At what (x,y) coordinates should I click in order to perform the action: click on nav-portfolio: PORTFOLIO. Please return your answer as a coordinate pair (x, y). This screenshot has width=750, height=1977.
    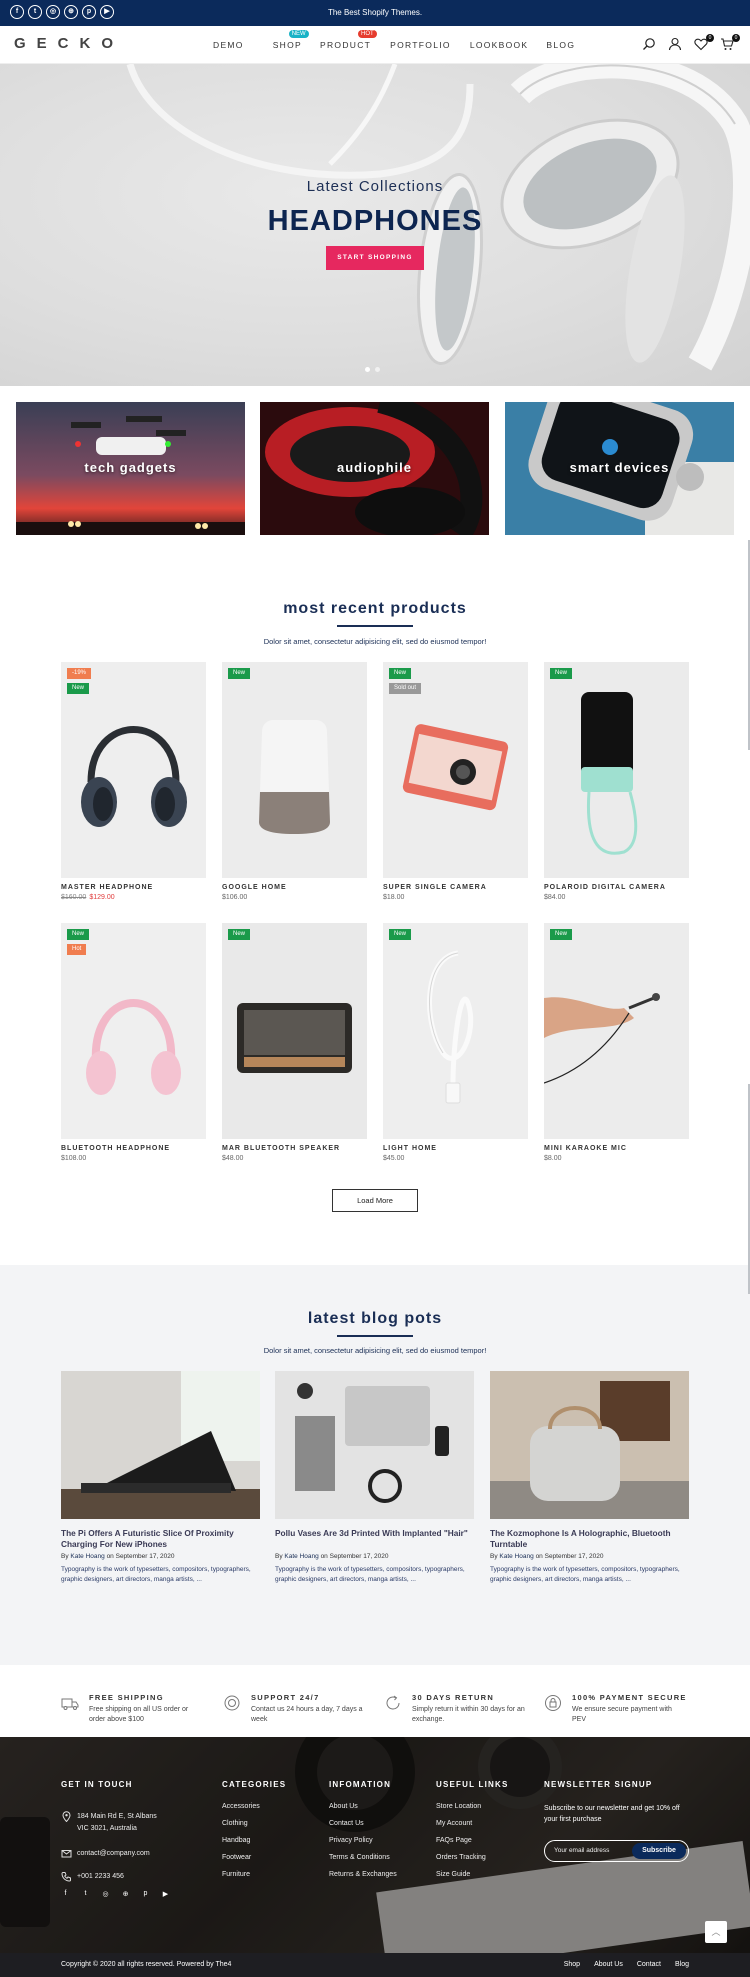
    Looking at the image, I should click on (420, 45).